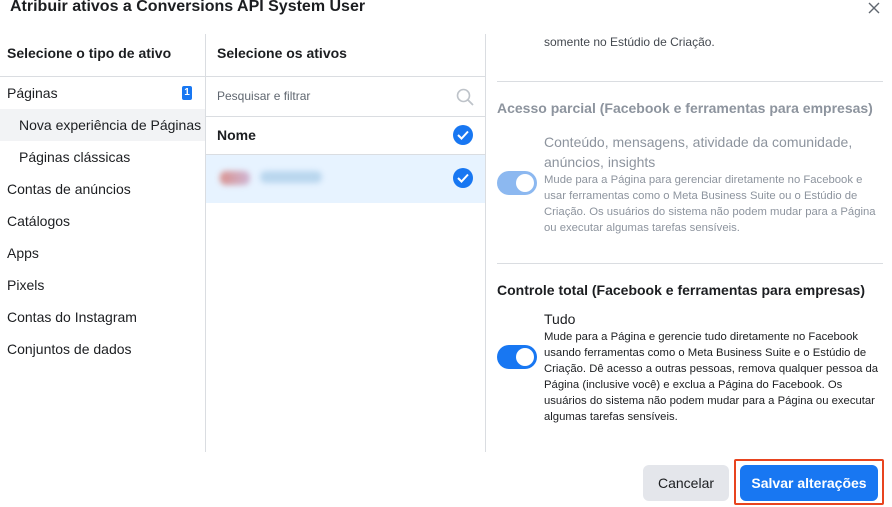  What do you see at coordinates (690, 263) in the screenshot?
I see `section-divider` at bounding box center [690, 263].